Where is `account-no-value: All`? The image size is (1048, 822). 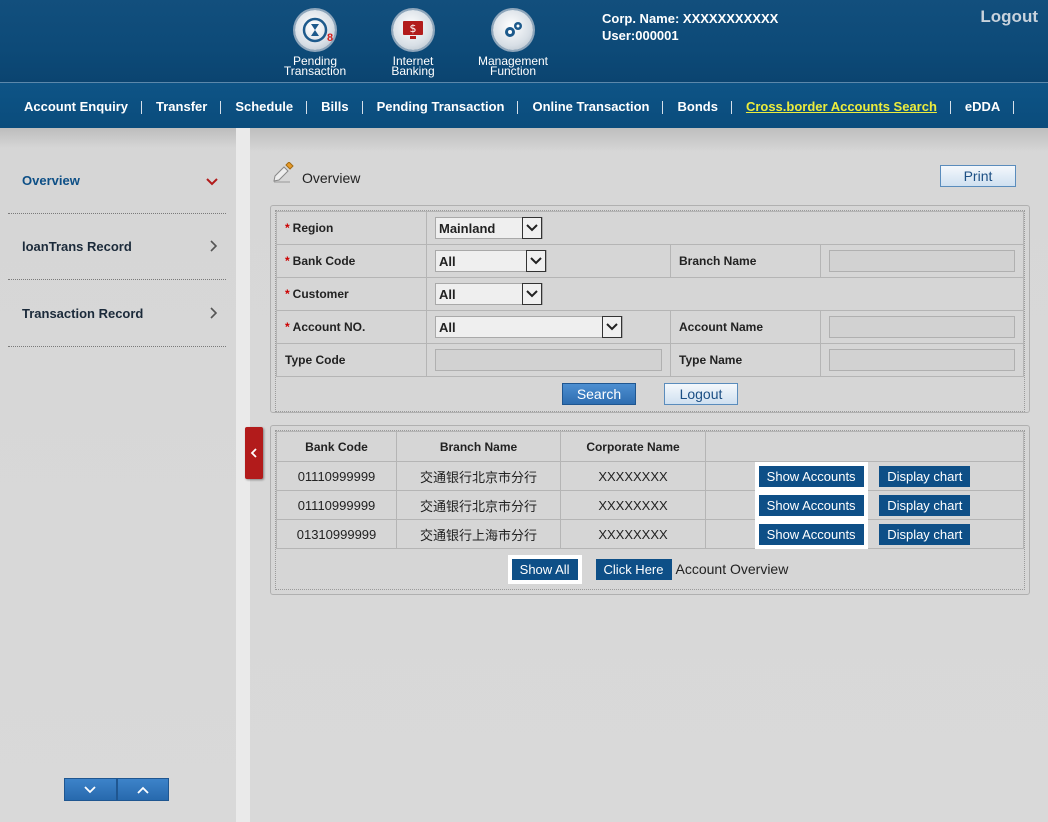
account-no-value: All is located at coordinates (447, 327).